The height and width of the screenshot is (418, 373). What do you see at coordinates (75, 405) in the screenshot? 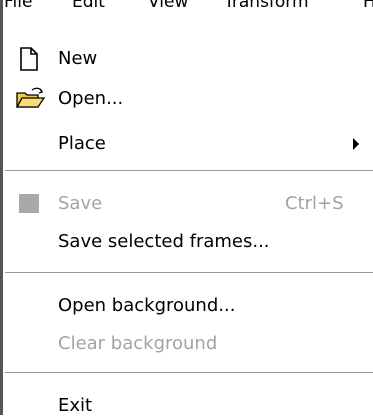
I see `menu-item-exit-label: Exit` at bounding box center [75, 405].